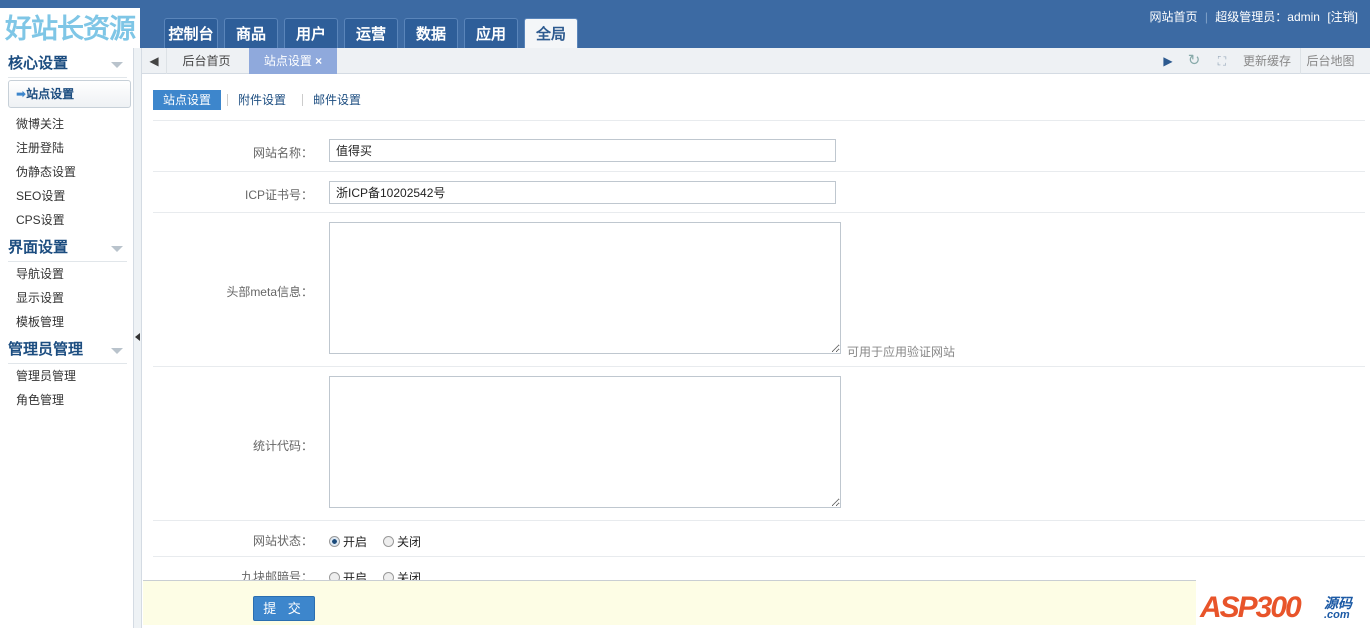  Describe the element at coordinates (66, 400) in the screenshot. I see `sidebar-item-roles: 角色管理` at that location.